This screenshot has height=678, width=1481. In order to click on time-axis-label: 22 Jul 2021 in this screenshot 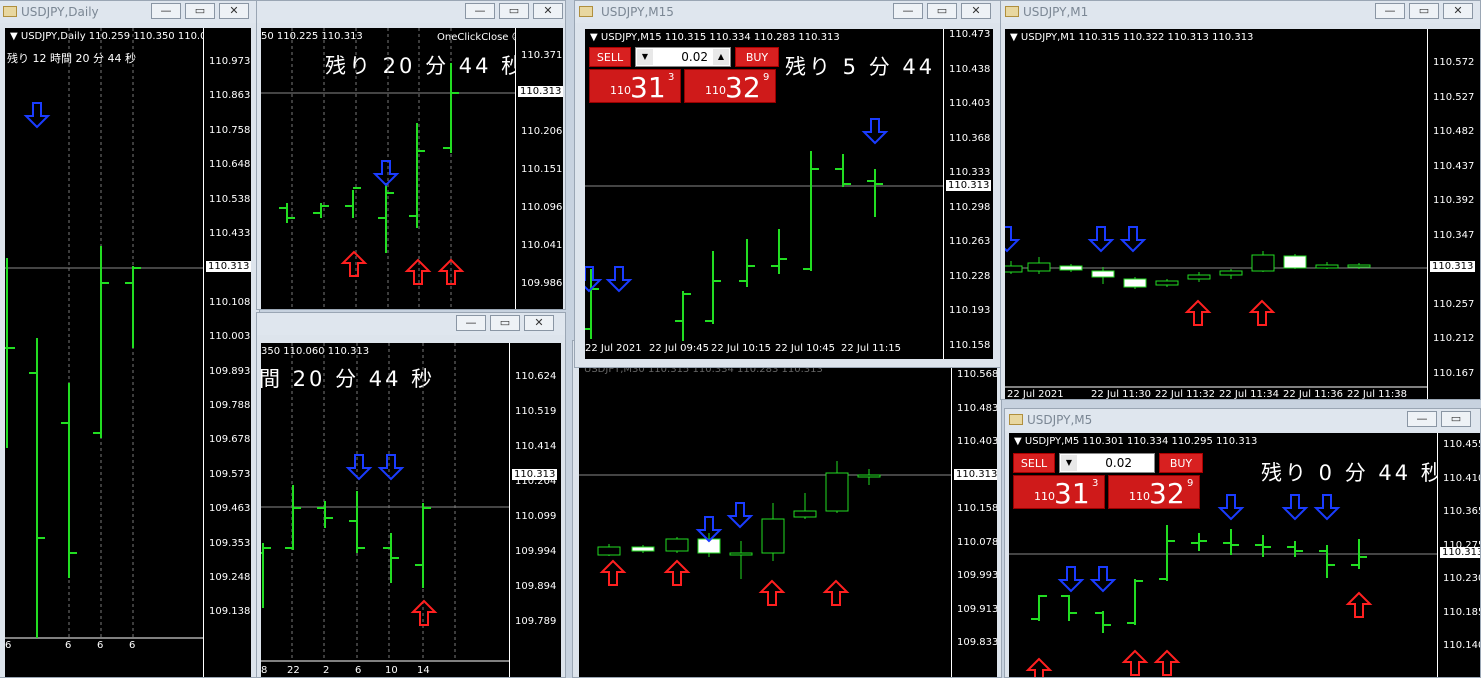, I will do `click(1035, 394)`.